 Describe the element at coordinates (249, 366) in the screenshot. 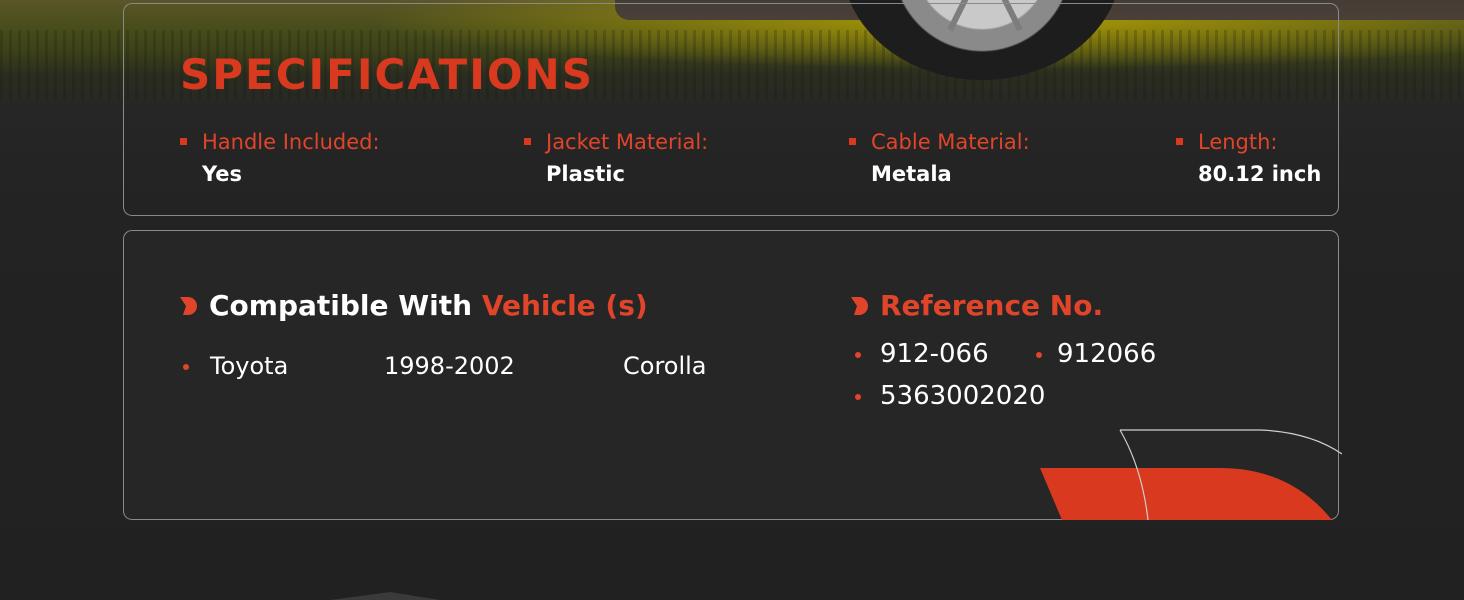

I see `vehicle-make: Toyota` at that location.